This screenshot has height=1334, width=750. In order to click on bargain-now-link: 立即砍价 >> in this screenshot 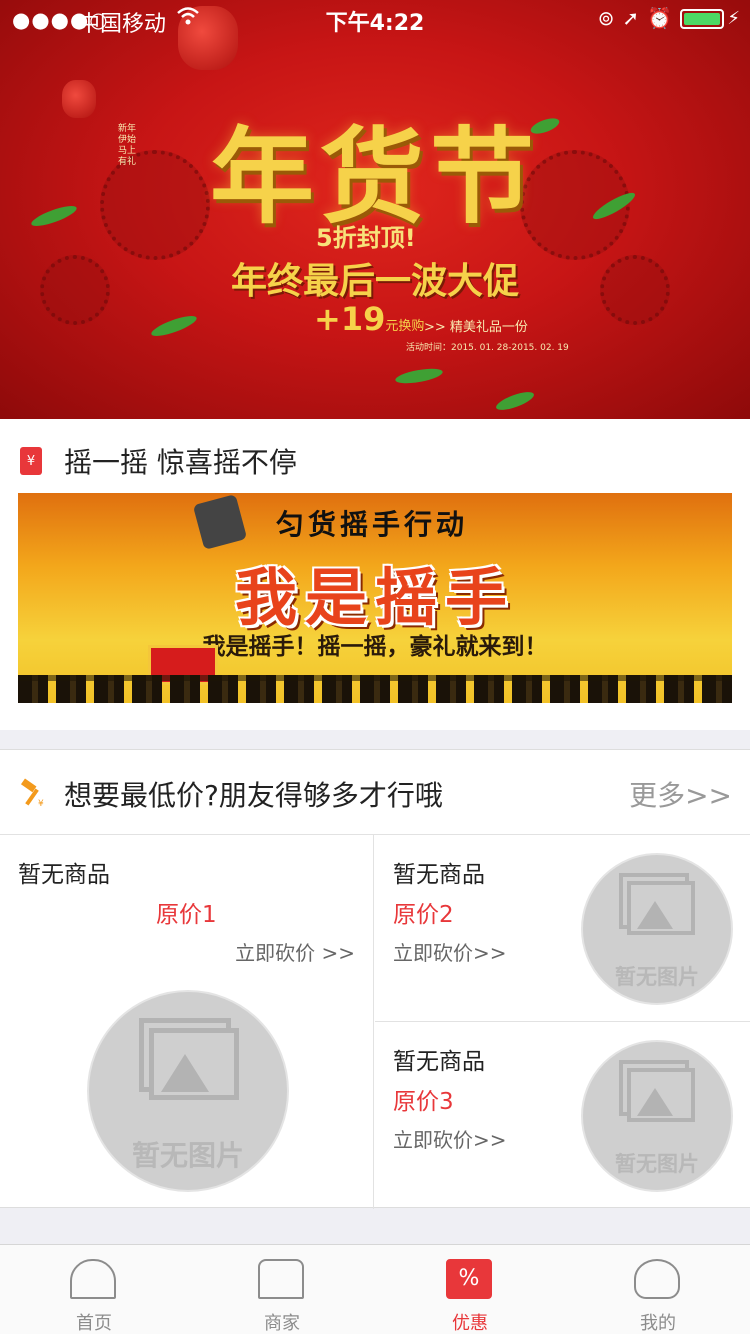, I will do `click(295, 951)`.